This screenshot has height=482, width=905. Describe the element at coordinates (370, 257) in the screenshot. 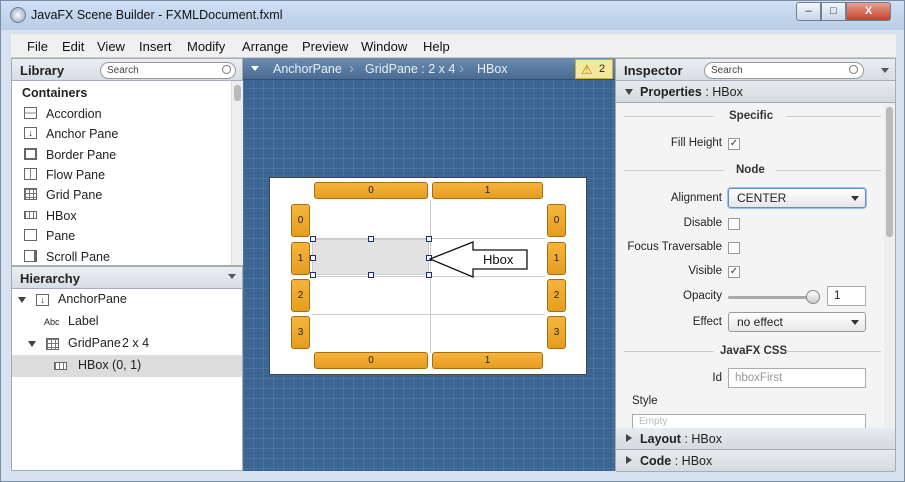

I see `selected-hbox` at that location.